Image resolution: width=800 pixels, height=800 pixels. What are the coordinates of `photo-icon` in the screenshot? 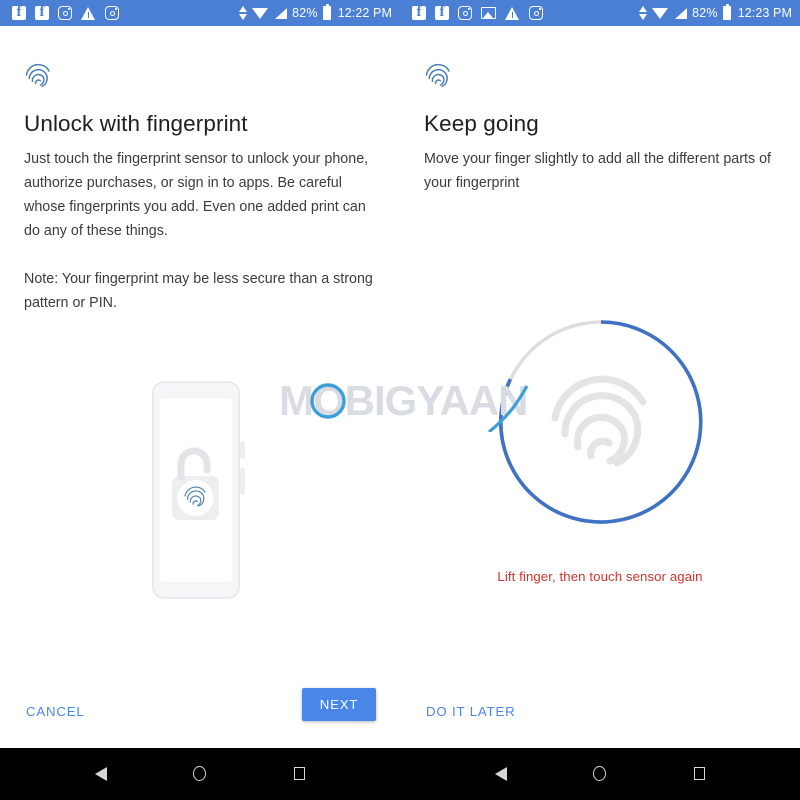 It's located at (488, 13).